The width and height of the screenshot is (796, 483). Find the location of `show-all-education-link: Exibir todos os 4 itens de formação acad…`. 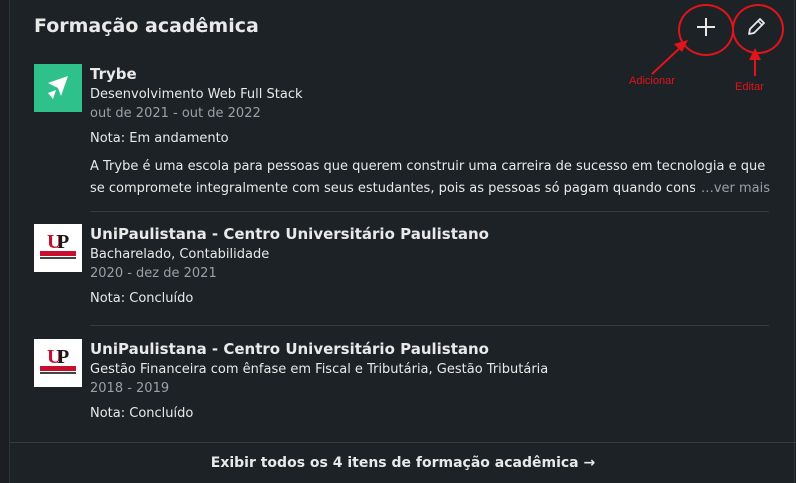

show-all-education-link: Exibir todos os 4 itens de formação acad… is located at coordinates (403, 463).